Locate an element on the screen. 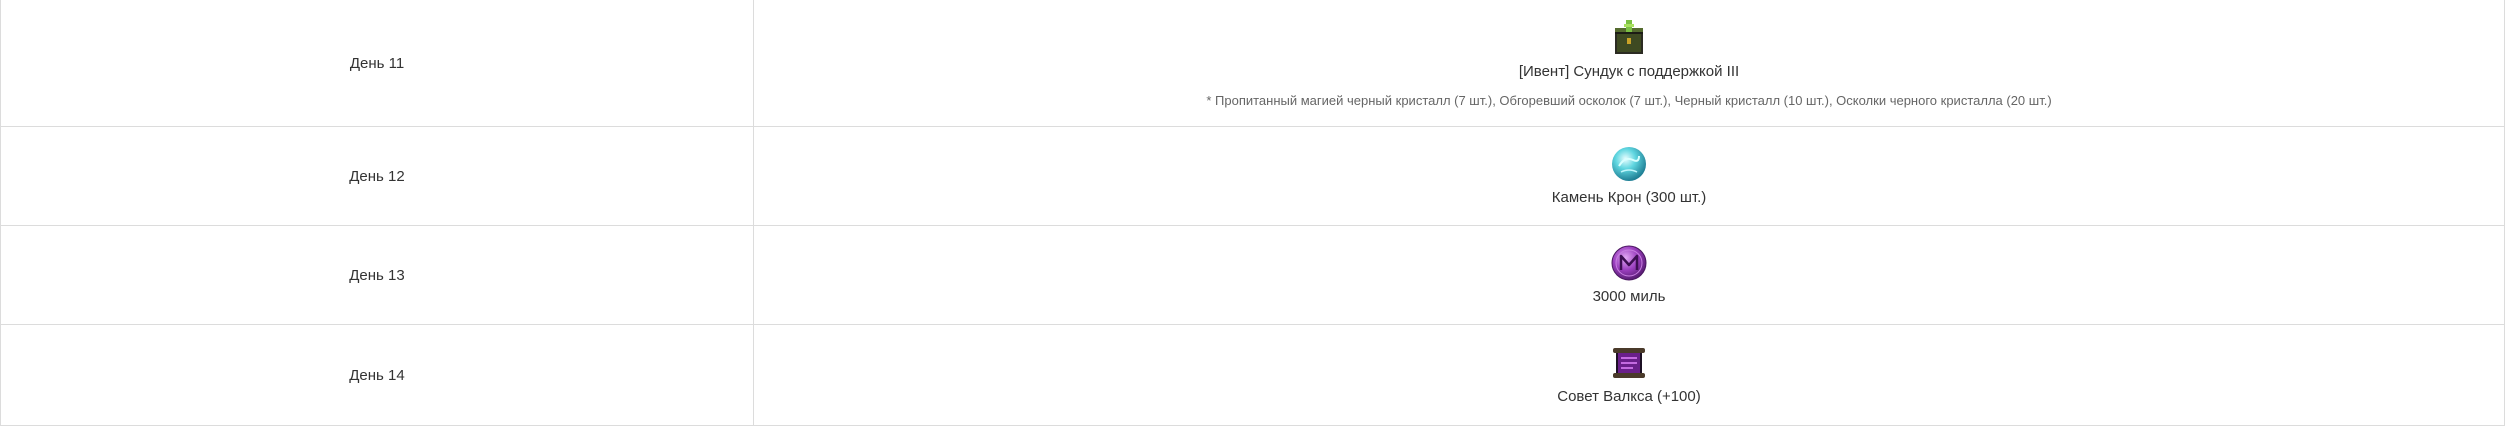 The width and height of the screenshot is (2507, 429). mile-coin-icon is located at coordinates (1629, 263).